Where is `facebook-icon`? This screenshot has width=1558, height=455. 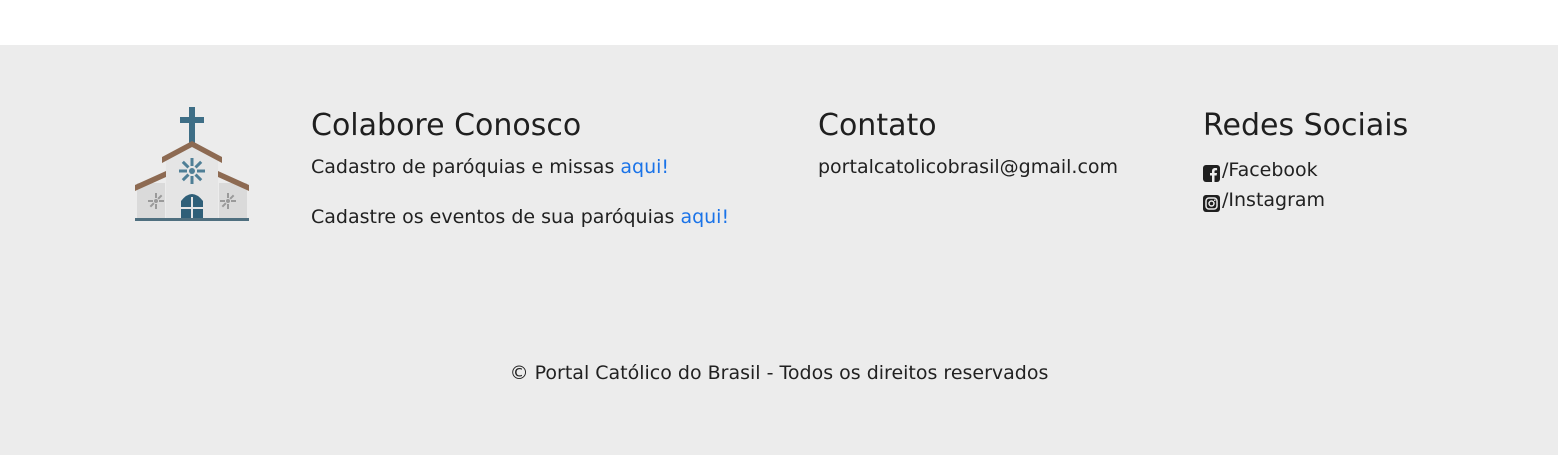
facebook-icon is located at coordinates (1211, 171).